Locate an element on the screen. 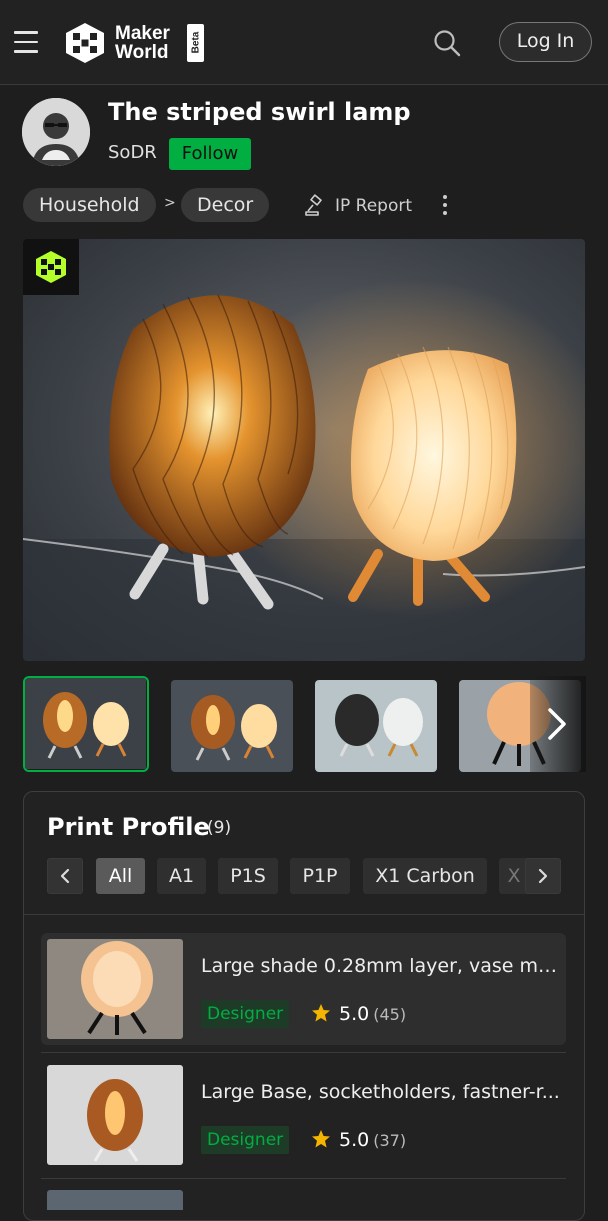  chevron-left-icon is located at coordinates (65, 876).